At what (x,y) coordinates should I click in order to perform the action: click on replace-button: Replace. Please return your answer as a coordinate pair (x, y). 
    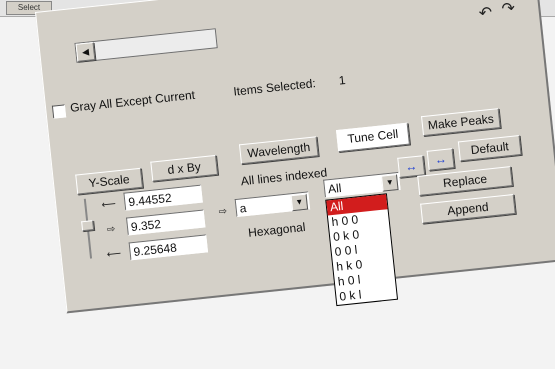
    Looking at the image, I should click on (465, 181).